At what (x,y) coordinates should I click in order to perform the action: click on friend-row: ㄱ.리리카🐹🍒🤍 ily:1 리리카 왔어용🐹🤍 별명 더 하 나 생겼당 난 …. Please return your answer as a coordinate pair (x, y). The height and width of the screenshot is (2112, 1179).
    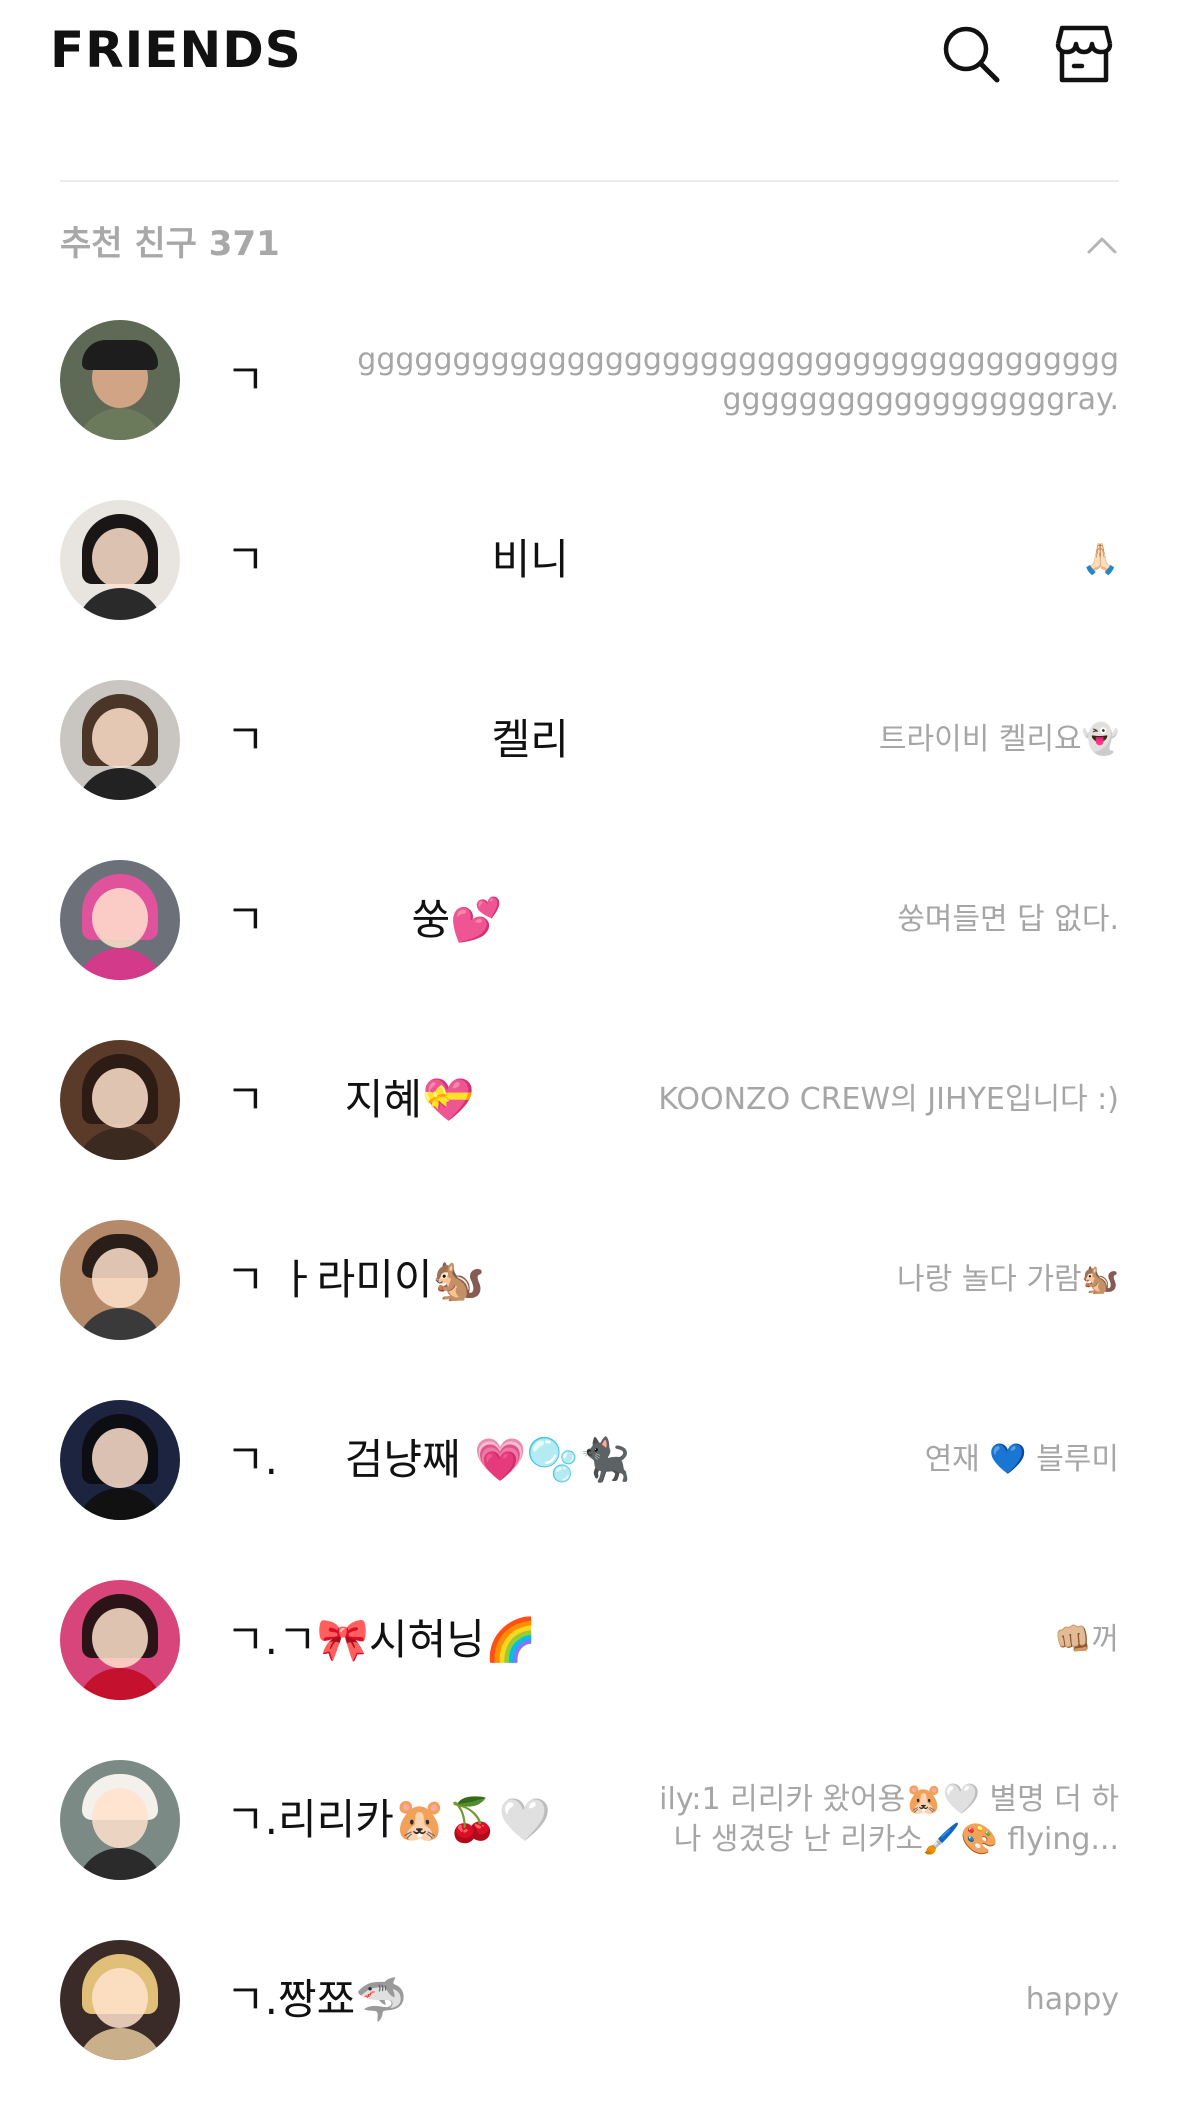
    Looking at the image, I should click on (589, 1820).